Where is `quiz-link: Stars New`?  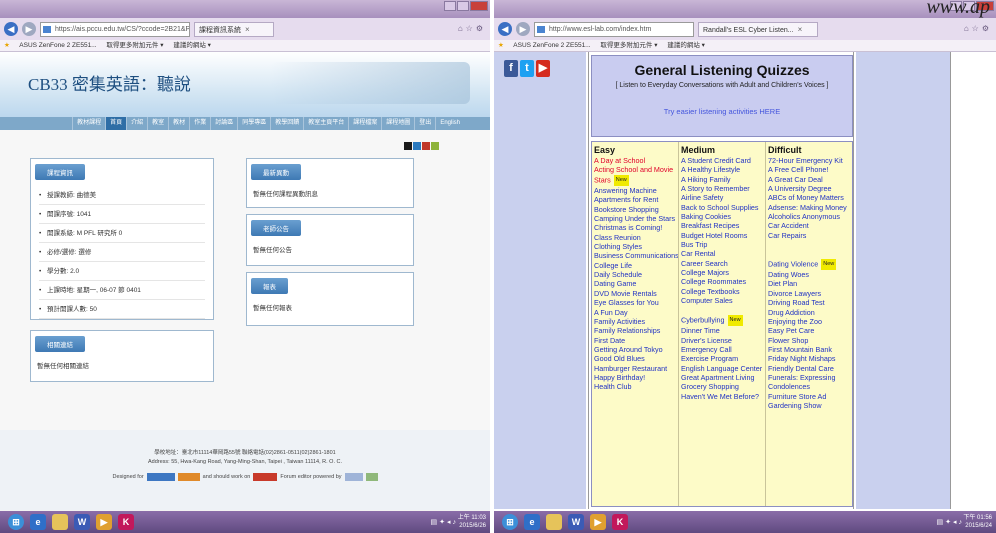 quiz-link: Stars New is located at coordinates (636, 180).